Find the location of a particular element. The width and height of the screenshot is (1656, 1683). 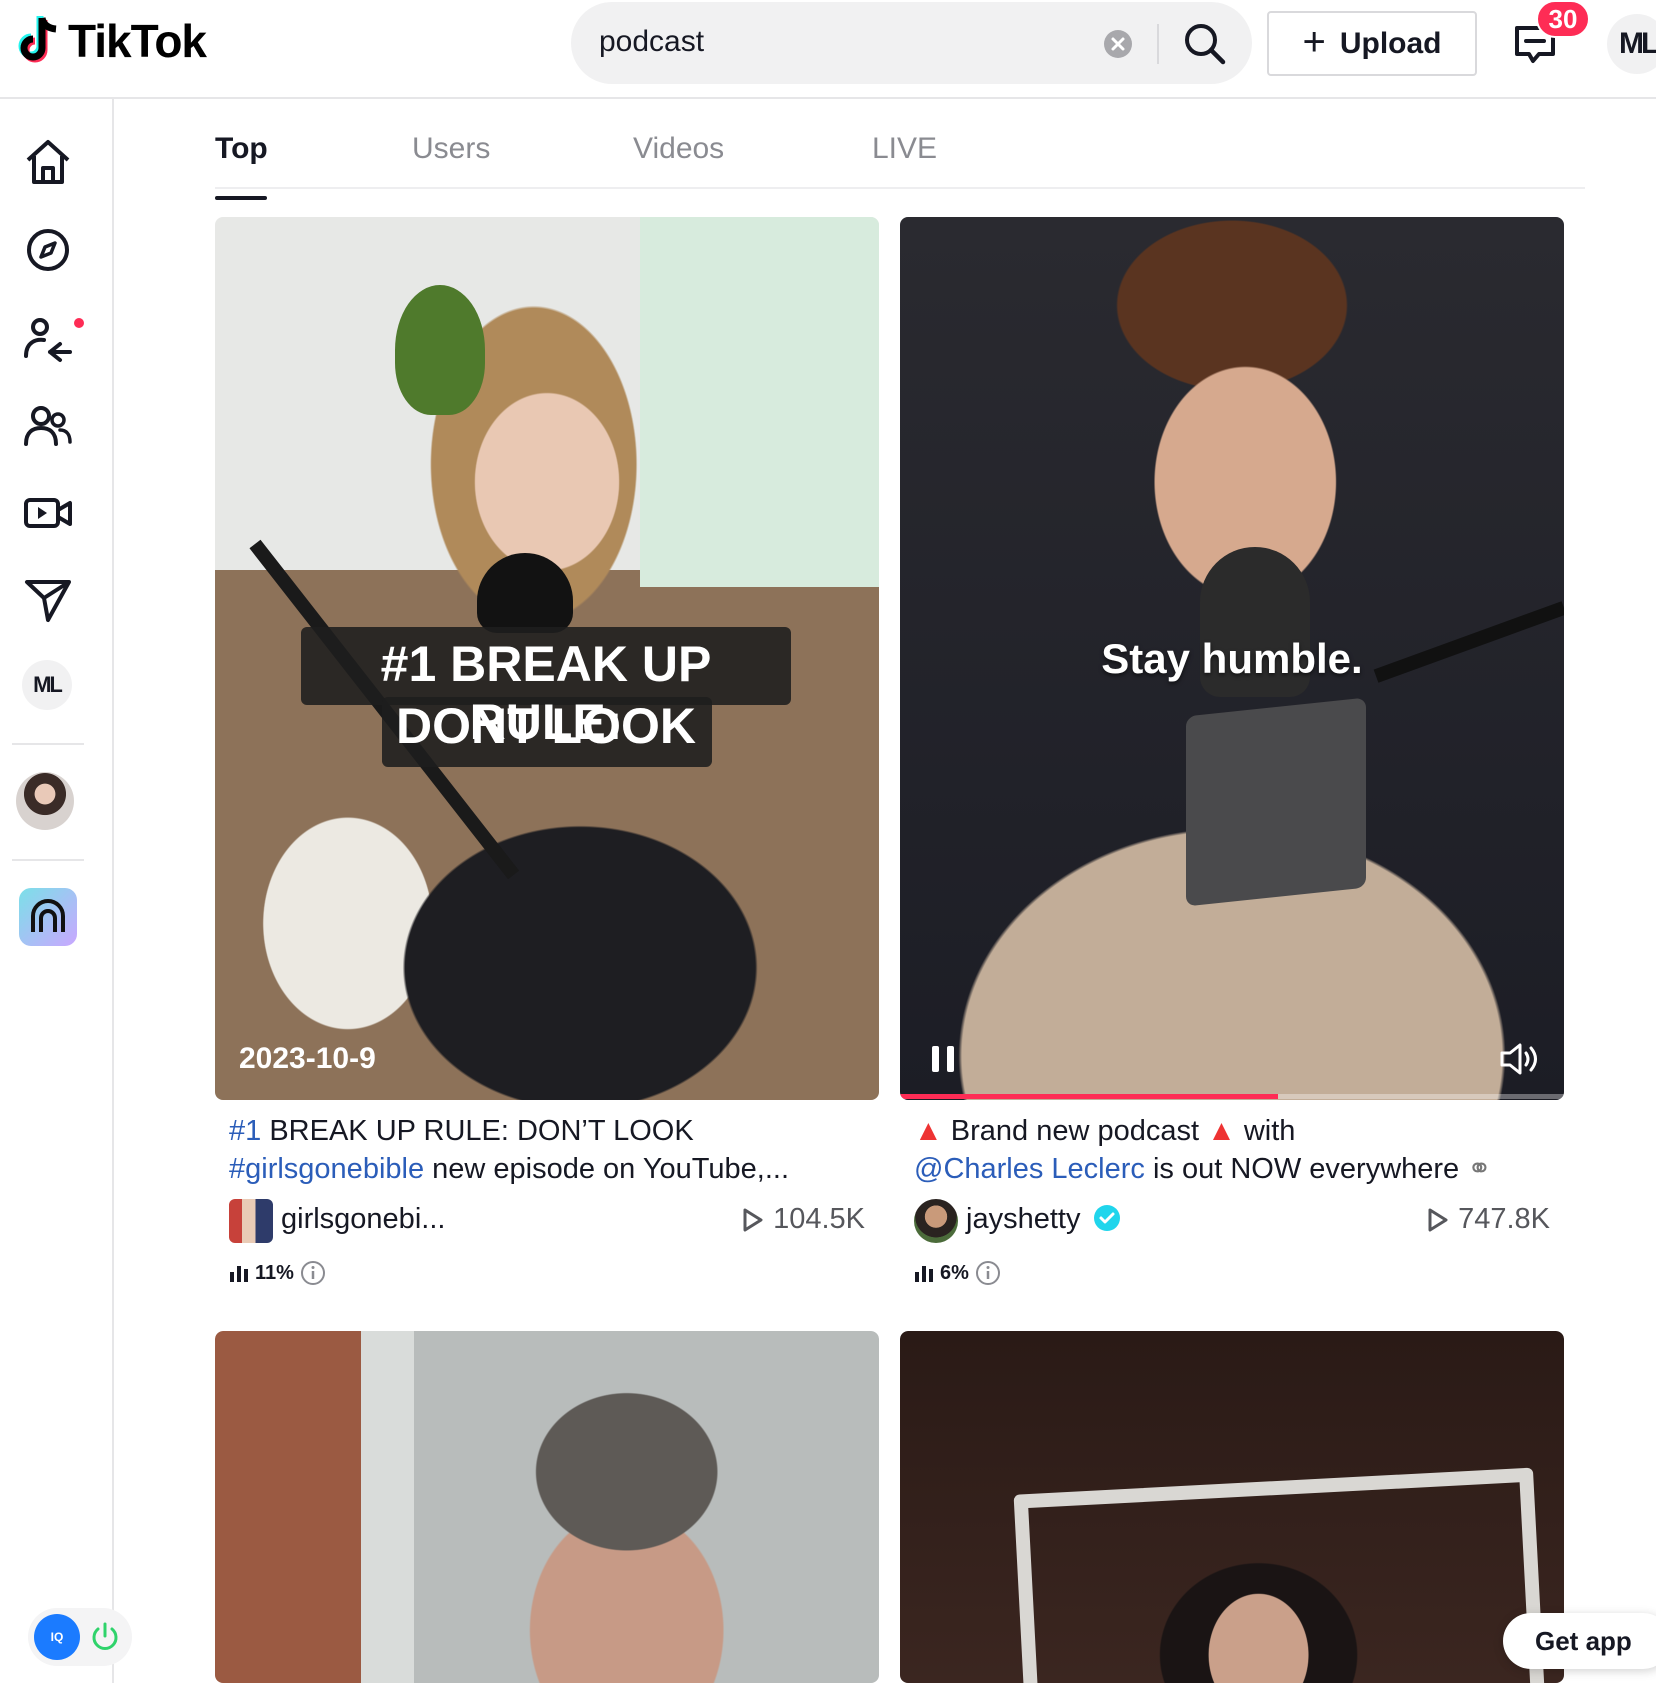

search-result-tabs: Top Users Videos LIVE is located at coordinates (900, 160).